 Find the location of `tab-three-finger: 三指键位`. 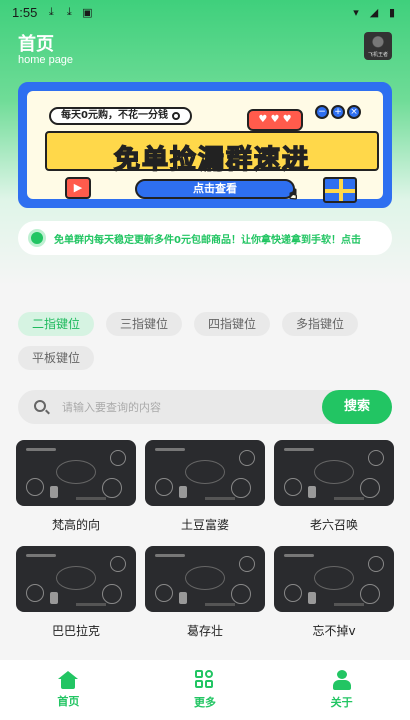

tab-three-finger: 三指键位 is located at coordinates (144, 324).